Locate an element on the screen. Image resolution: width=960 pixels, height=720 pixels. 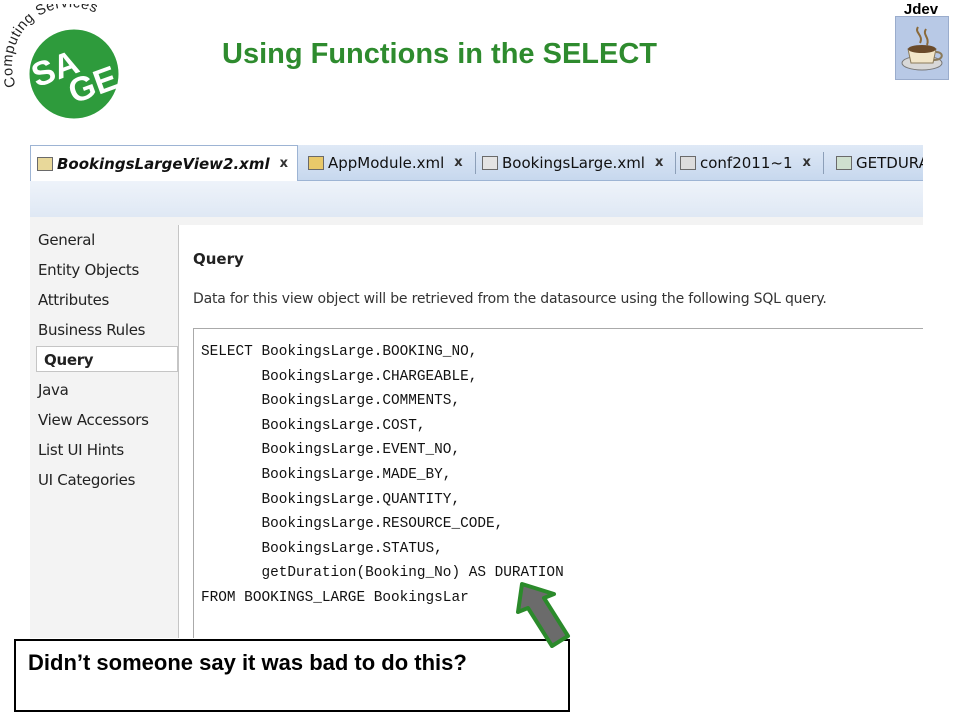
nav-item-view-accessors: View Accessors is located at coordinates (93, 420).